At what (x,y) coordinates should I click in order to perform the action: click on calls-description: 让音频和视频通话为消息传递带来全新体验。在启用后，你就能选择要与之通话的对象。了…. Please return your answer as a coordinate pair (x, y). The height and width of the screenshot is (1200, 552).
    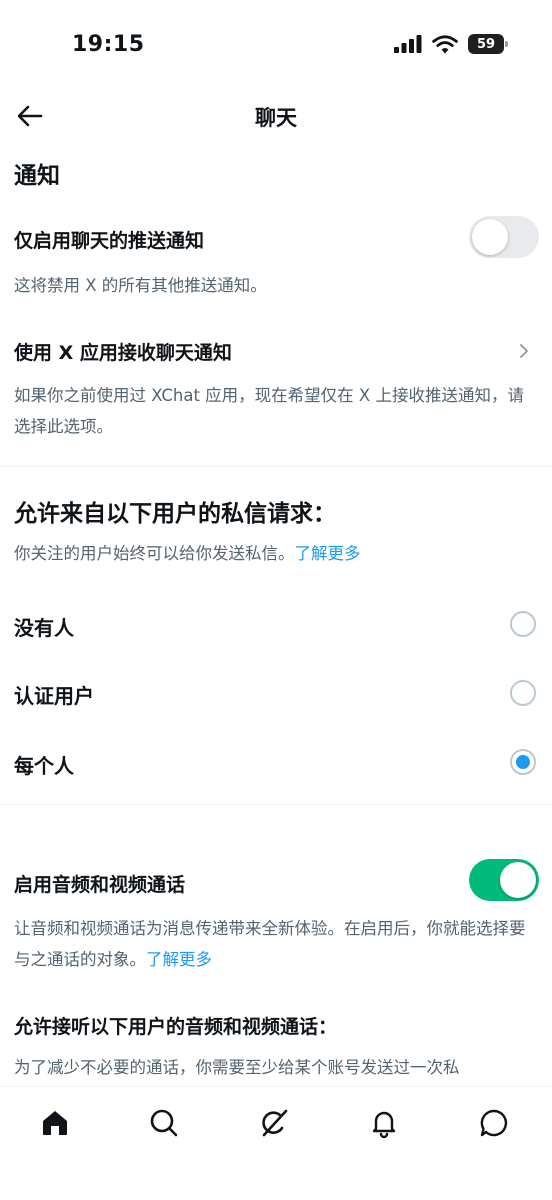
    Looking at the image, I should click on (276, 944).